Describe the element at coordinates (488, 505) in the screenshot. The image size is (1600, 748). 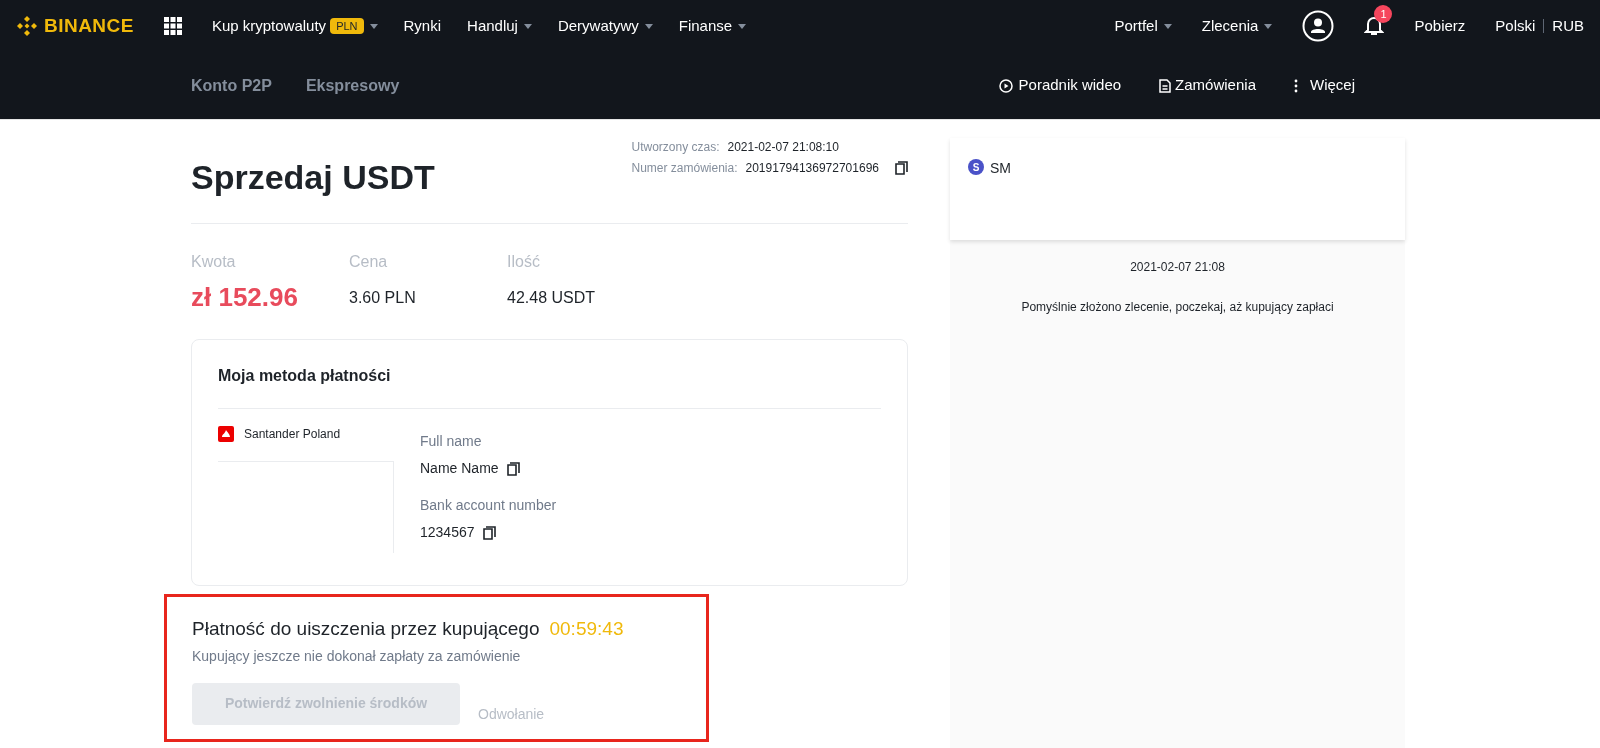
I see `field-label: Bank account number` at that location.